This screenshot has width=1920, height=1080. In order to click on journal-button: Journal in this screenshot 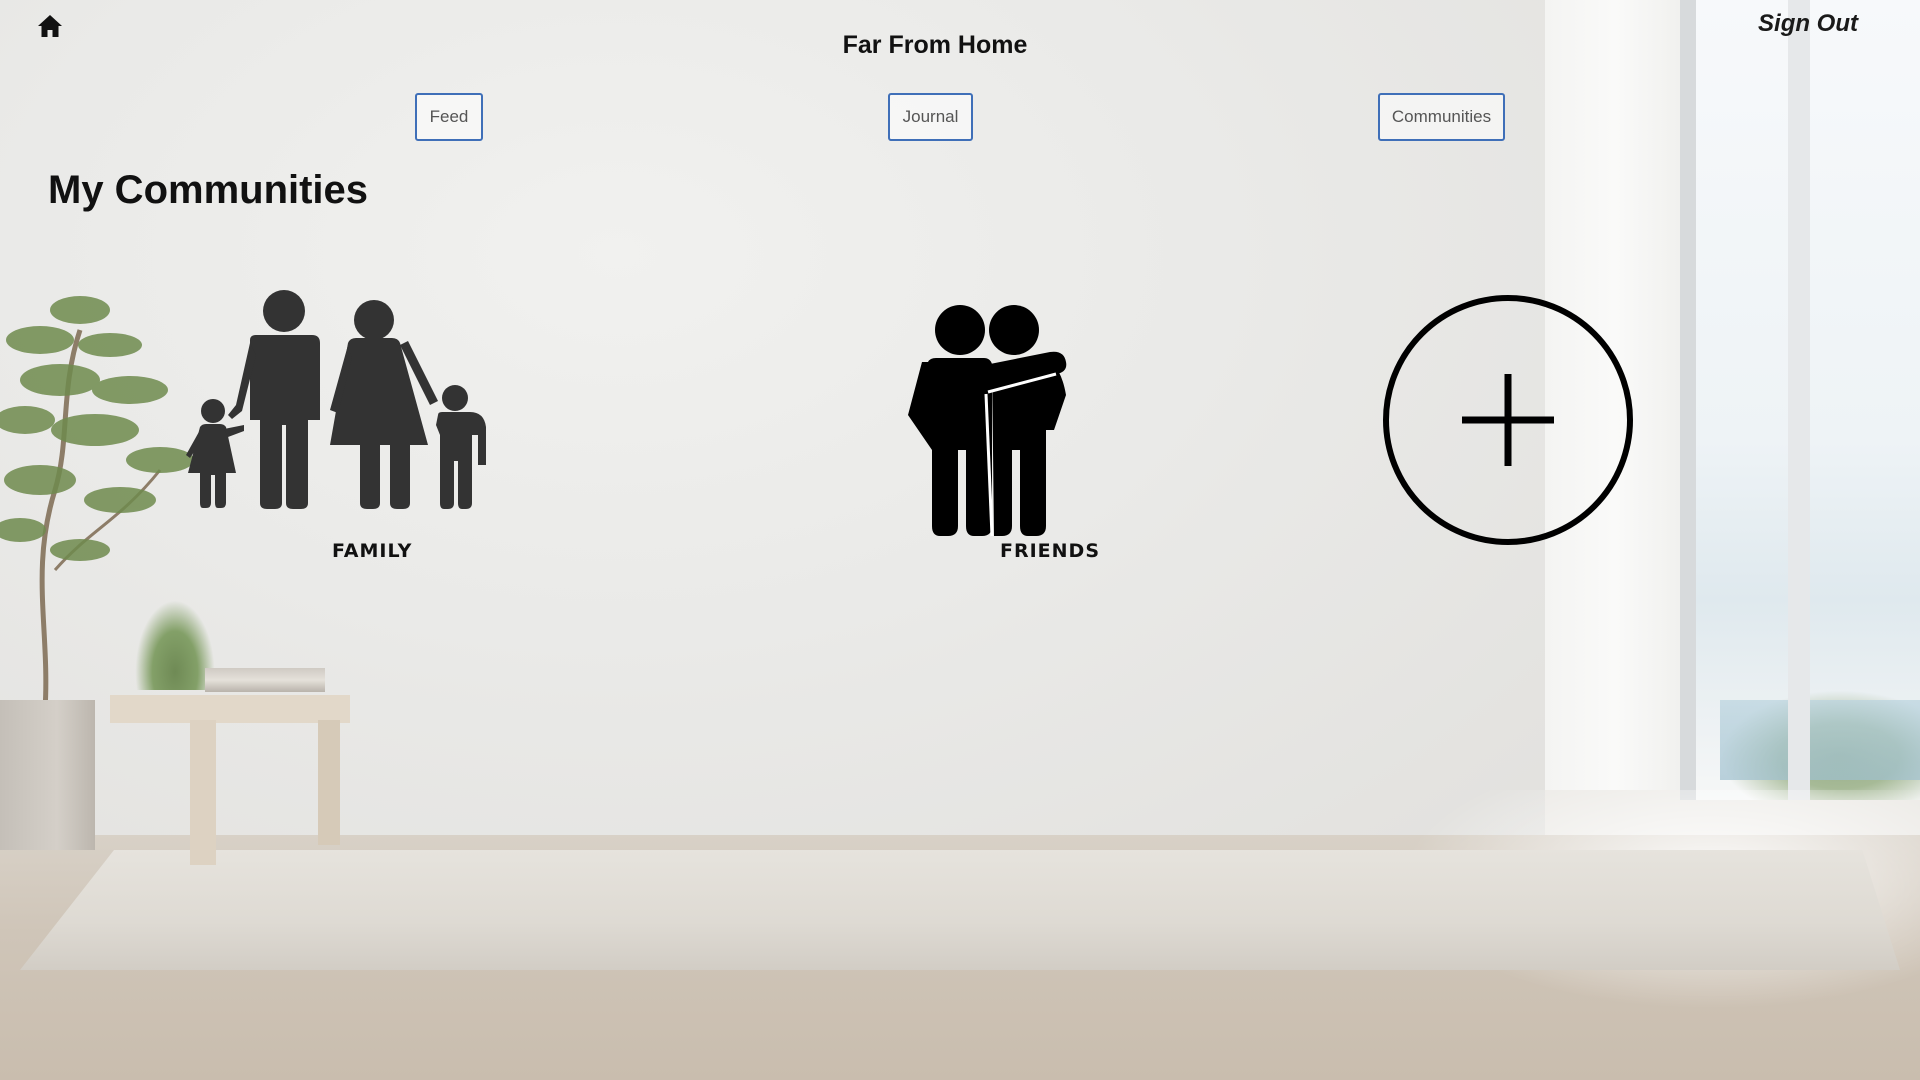, I will do `click(930, 117)`.